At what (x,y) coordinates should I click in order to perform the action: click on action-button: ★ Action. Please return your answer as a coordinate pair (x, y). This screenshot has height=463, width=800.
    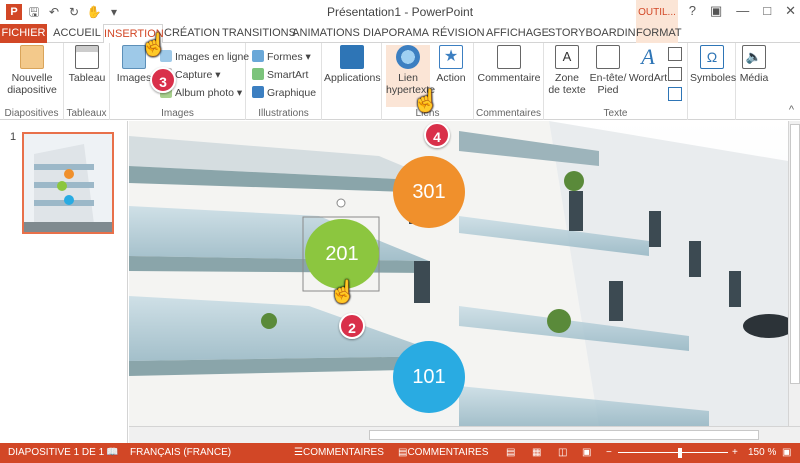
    Looking at the image, I should click on (451, 64).